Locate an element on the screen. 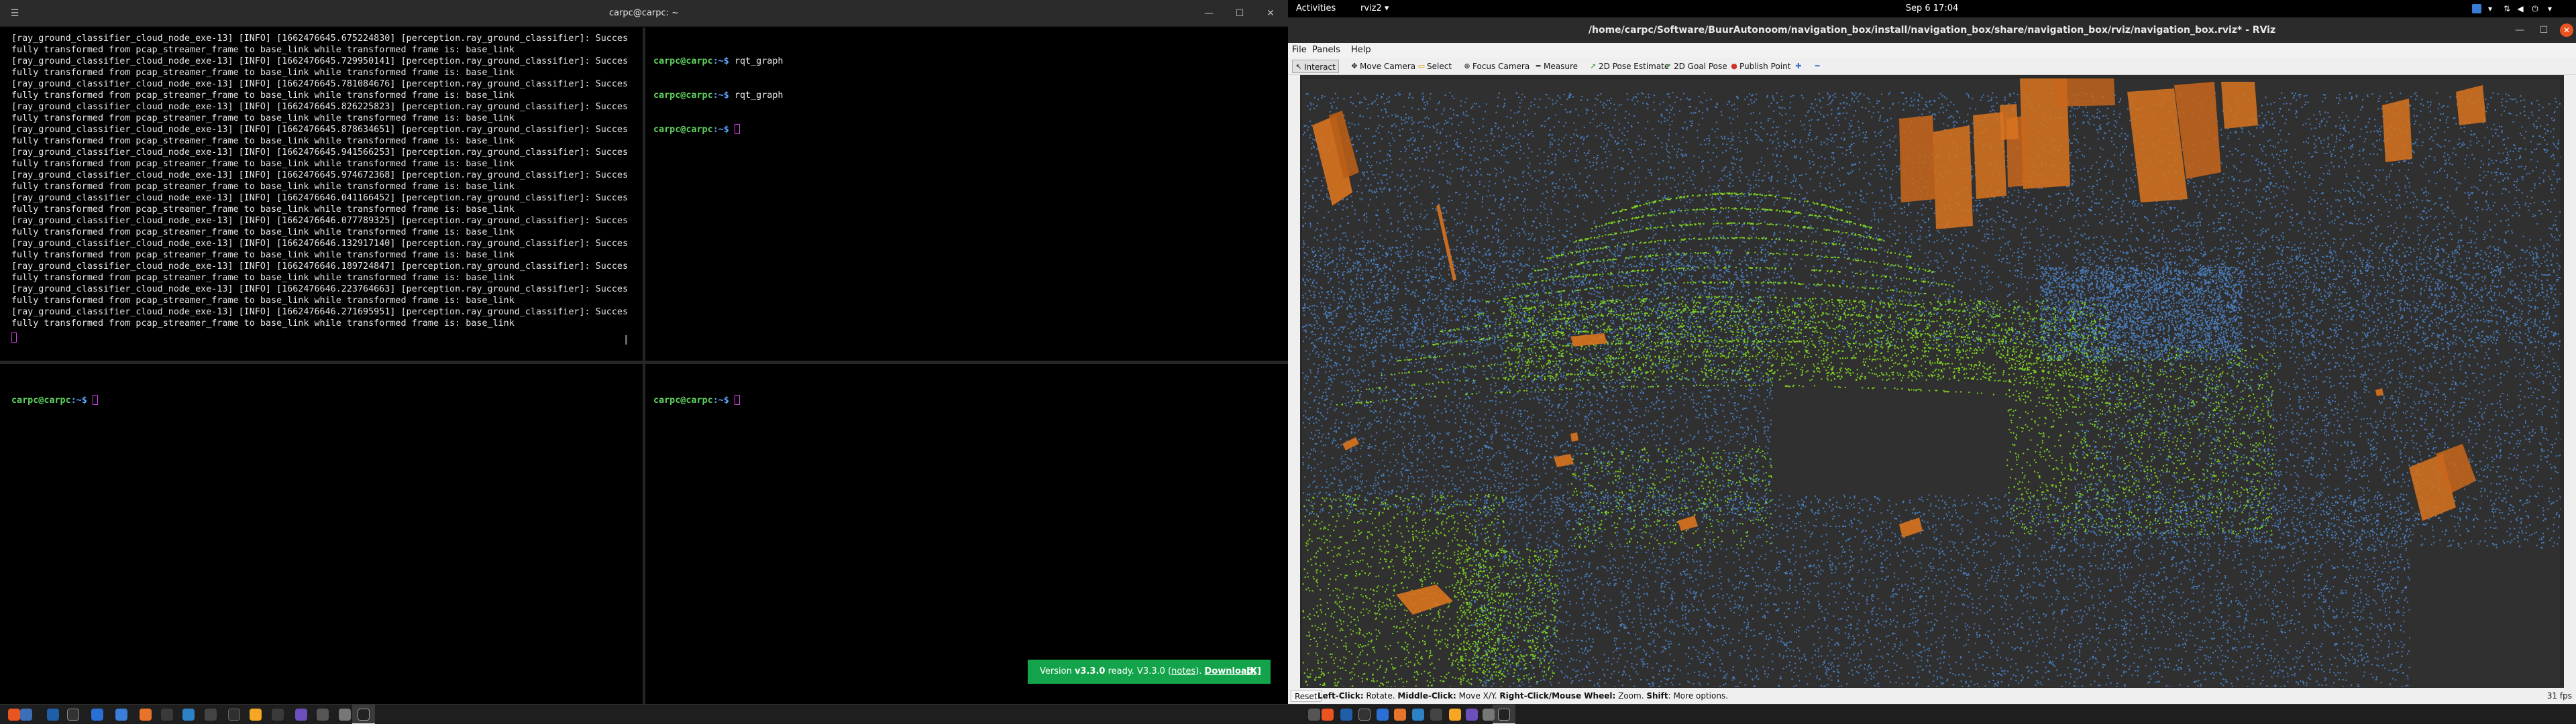  tool-label: Publish Point is located at coordinates (1764, 66).